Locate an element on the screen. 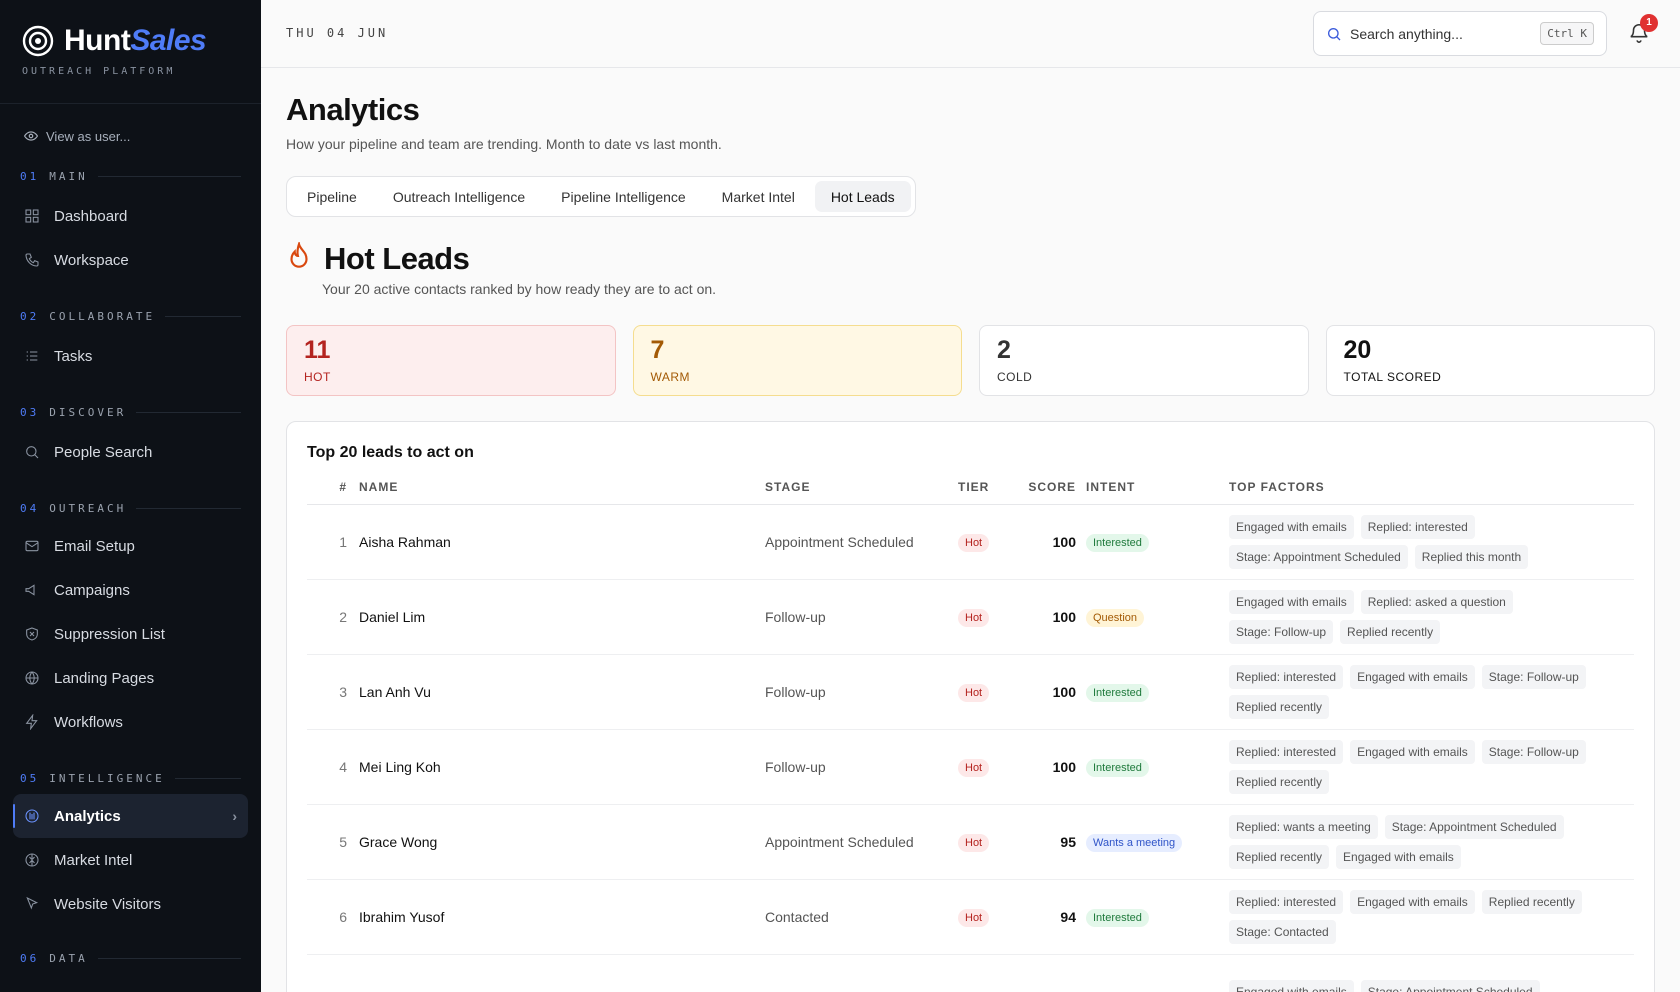 This screenshot has height=992, width=1680. stat-label: COLD is located at coordinates (1015, 377).